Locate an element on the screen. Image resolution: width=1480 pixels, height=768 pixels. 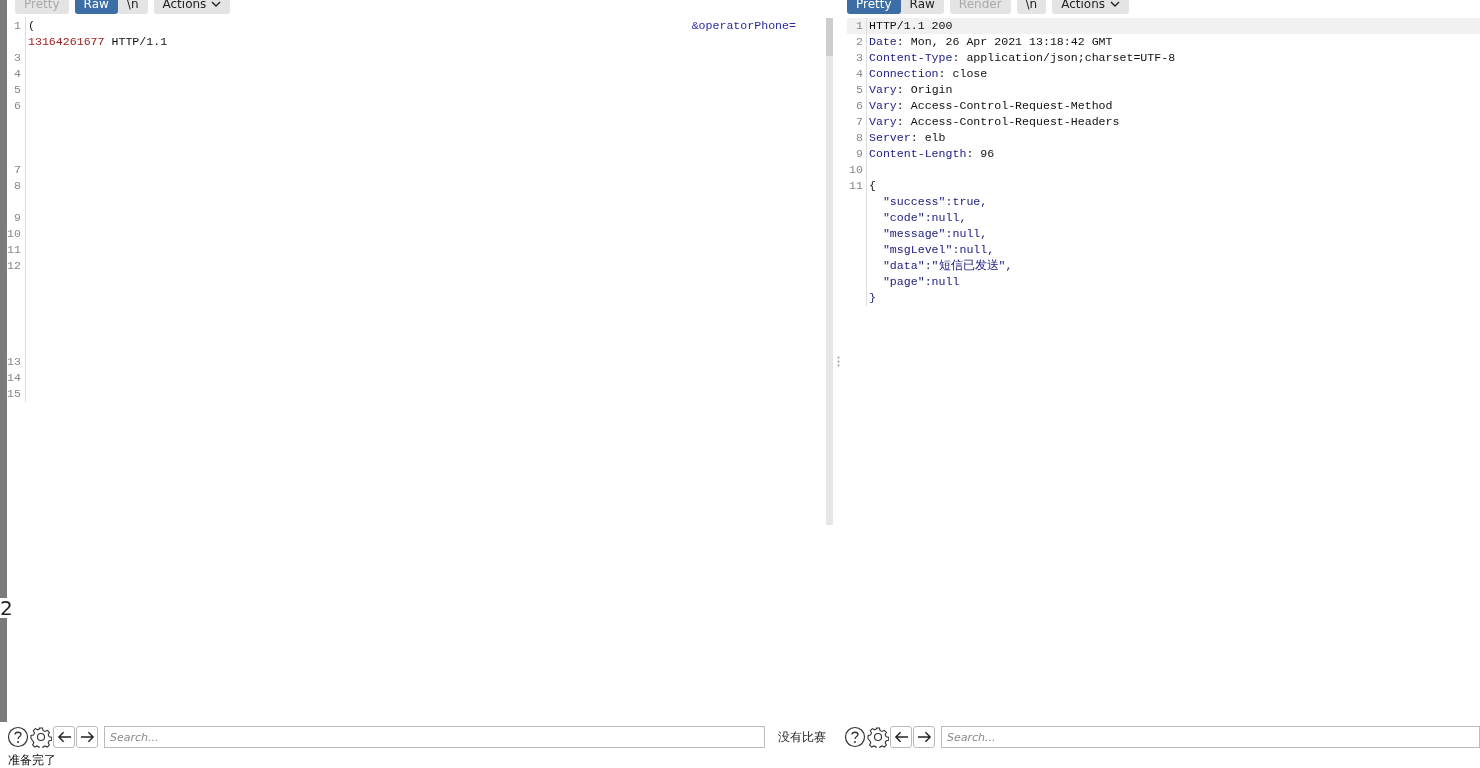
code-text: "page":null is located at coordinates (920, 282).